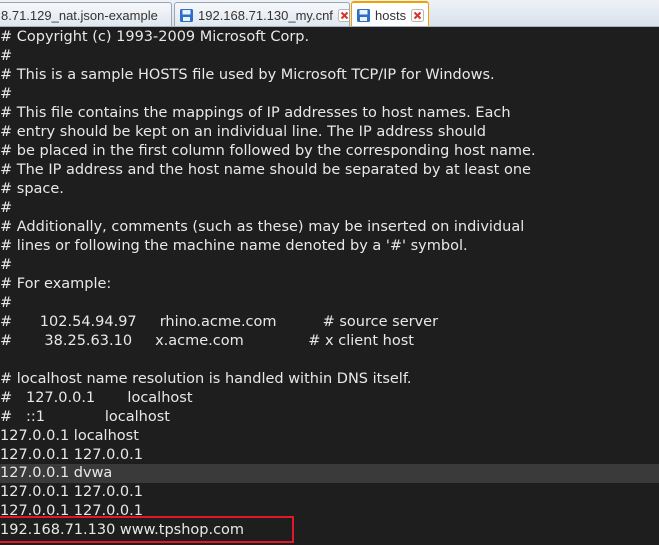 The height and width of the screenshot is (545, 659). What do you see at coordinates (32, 189) in the screenshot?
I see `code-line: # space.` at bounding box center [32, 189].